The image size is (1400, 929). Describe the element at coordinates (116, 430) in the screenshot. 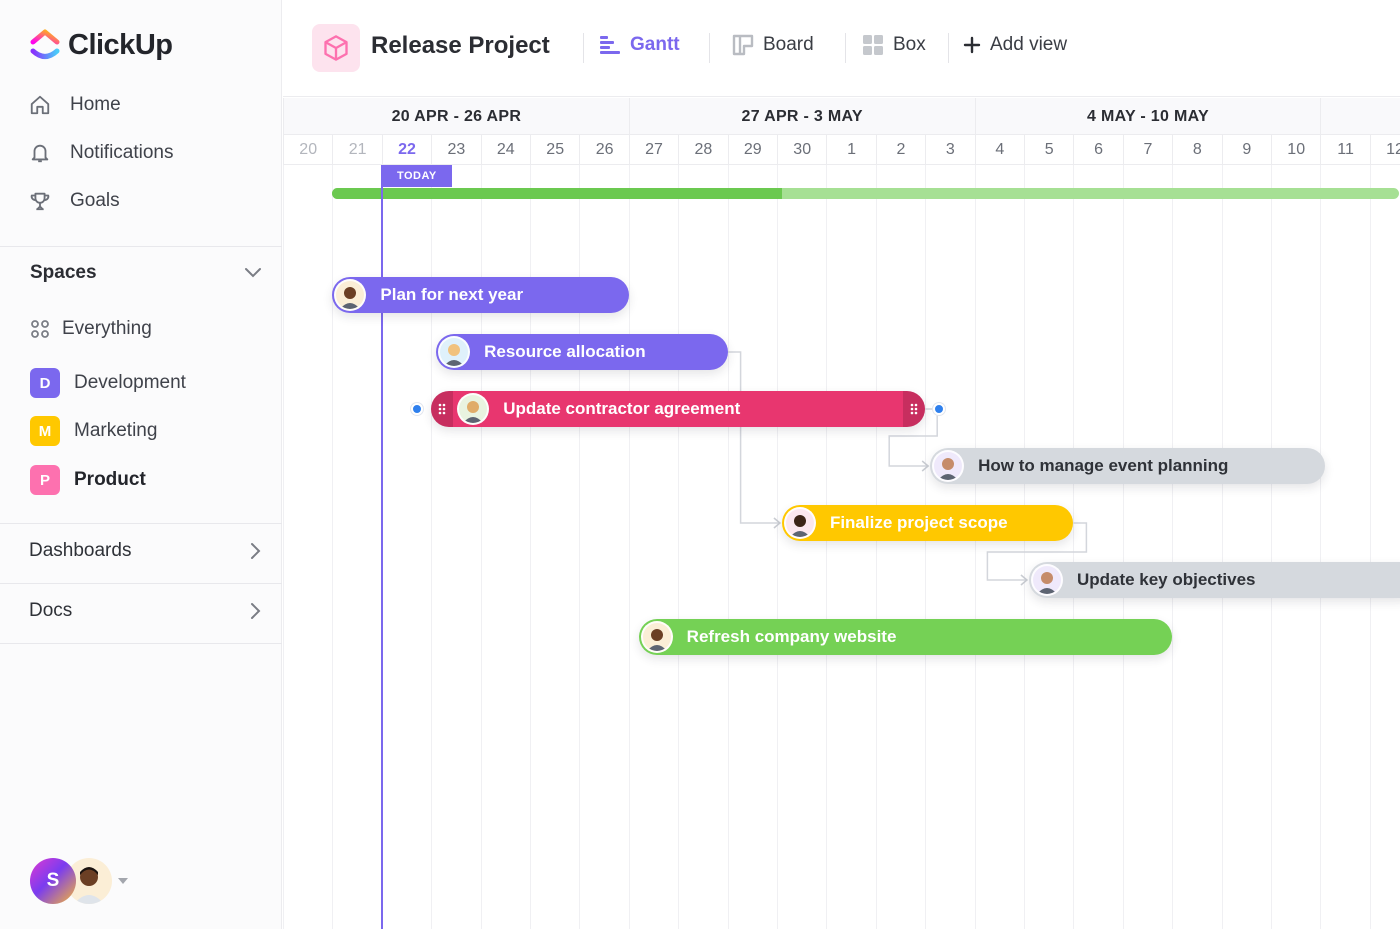

I see `space-label: Marketing` at that location.